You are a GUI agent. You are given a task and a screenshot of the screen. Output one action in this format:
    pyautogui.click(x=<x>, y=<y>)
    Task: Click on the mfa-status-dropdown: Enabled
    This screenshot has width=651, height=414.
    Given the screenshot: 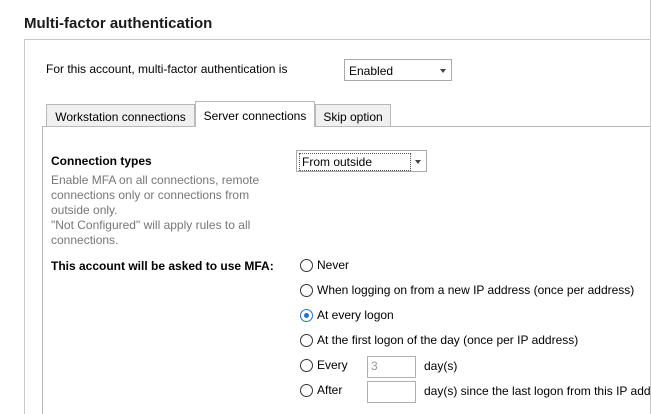 What is the action you would take?
    pyautogui.click(x=398, y=70)
    